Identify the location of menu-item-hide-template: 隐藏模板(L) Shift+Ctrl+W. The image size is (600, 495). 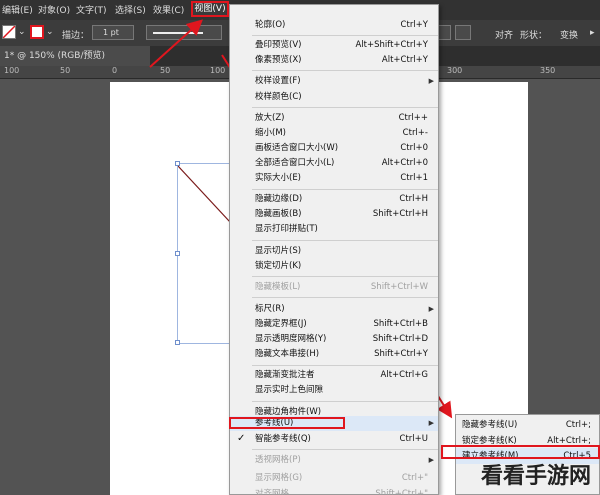
(334, 287).